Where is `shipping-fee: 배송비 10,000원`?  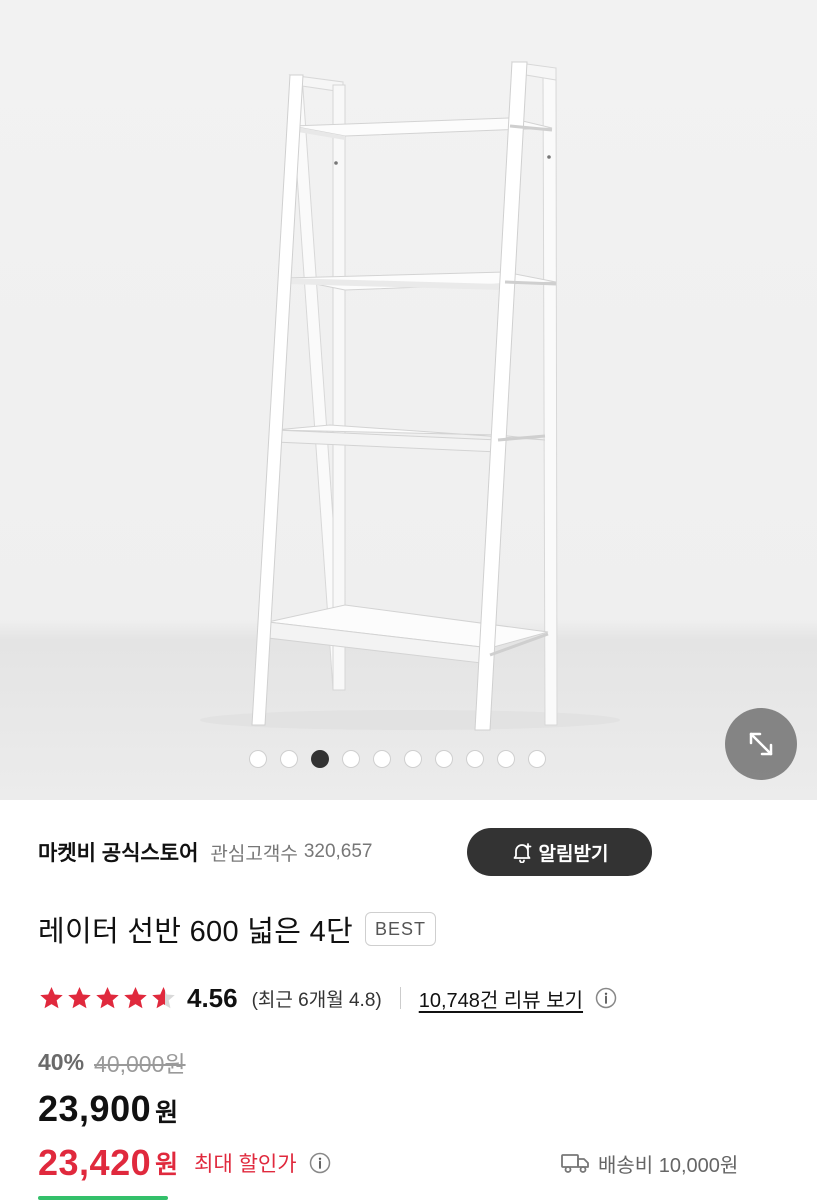 shipping-fee: 배송비 10,000원 is located at coordinates (668, 1165).